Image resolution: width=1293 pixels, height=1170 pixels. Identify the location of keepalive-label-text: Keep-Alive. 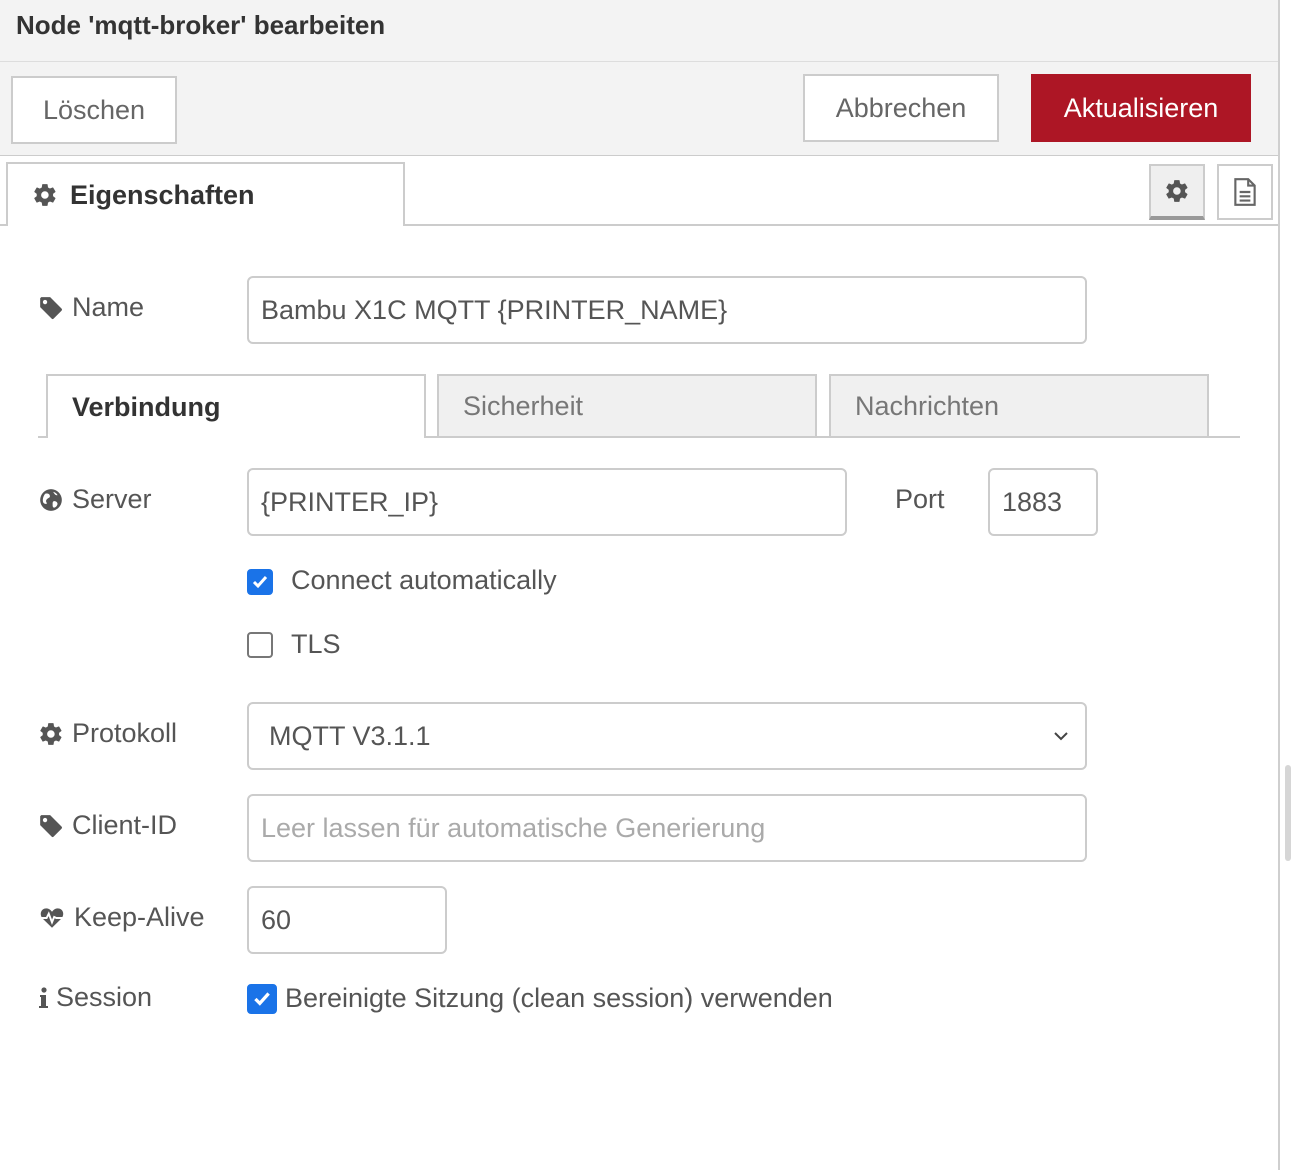
(139, 917).